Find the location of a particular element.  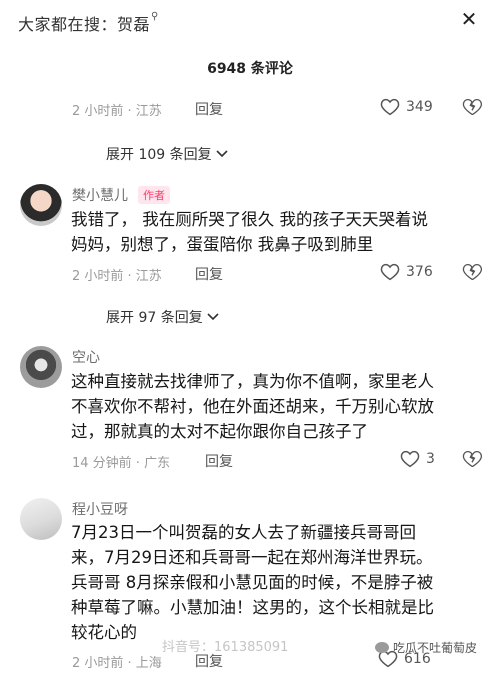

like-count: 3 is located at coordinates (430, 459).